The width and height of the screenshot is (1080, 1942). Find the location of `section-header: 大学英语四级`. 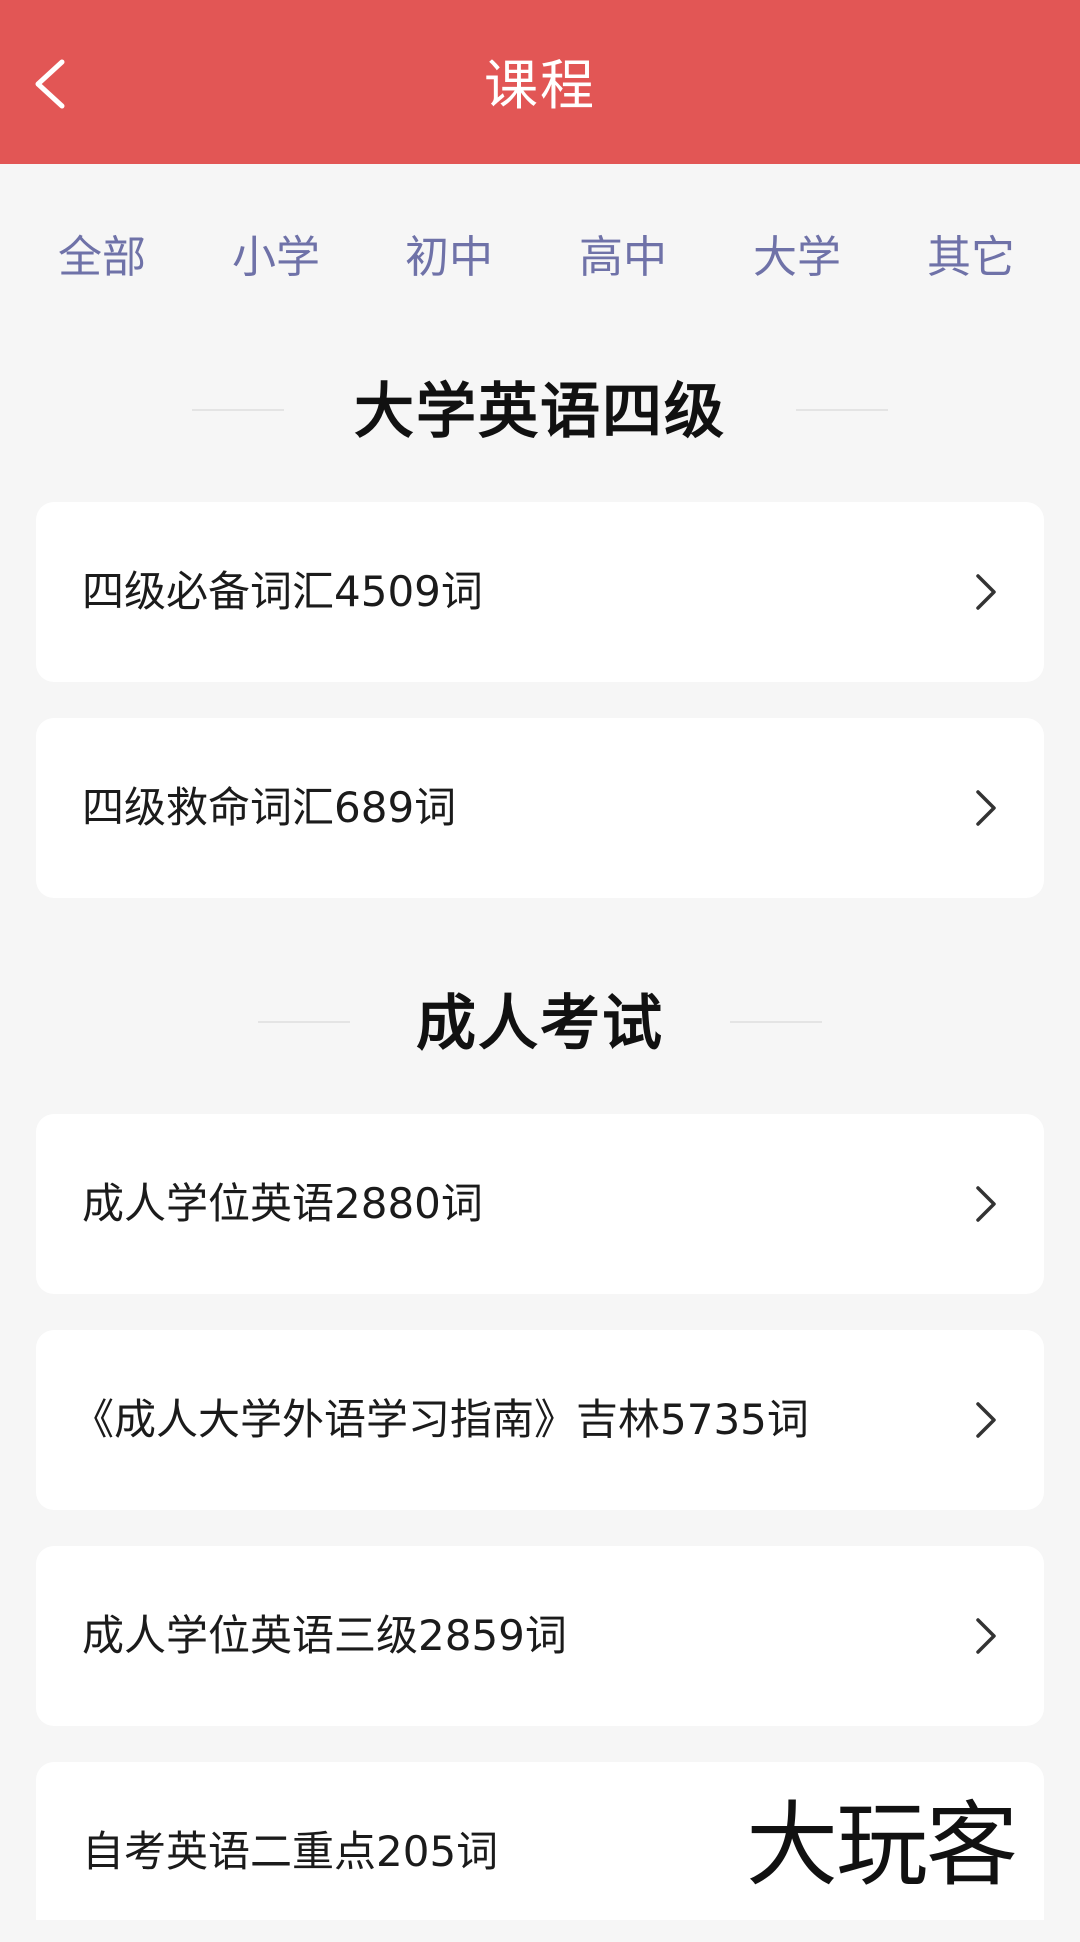

section-header: 大学英语四级 is located at coordinates (540, 412).